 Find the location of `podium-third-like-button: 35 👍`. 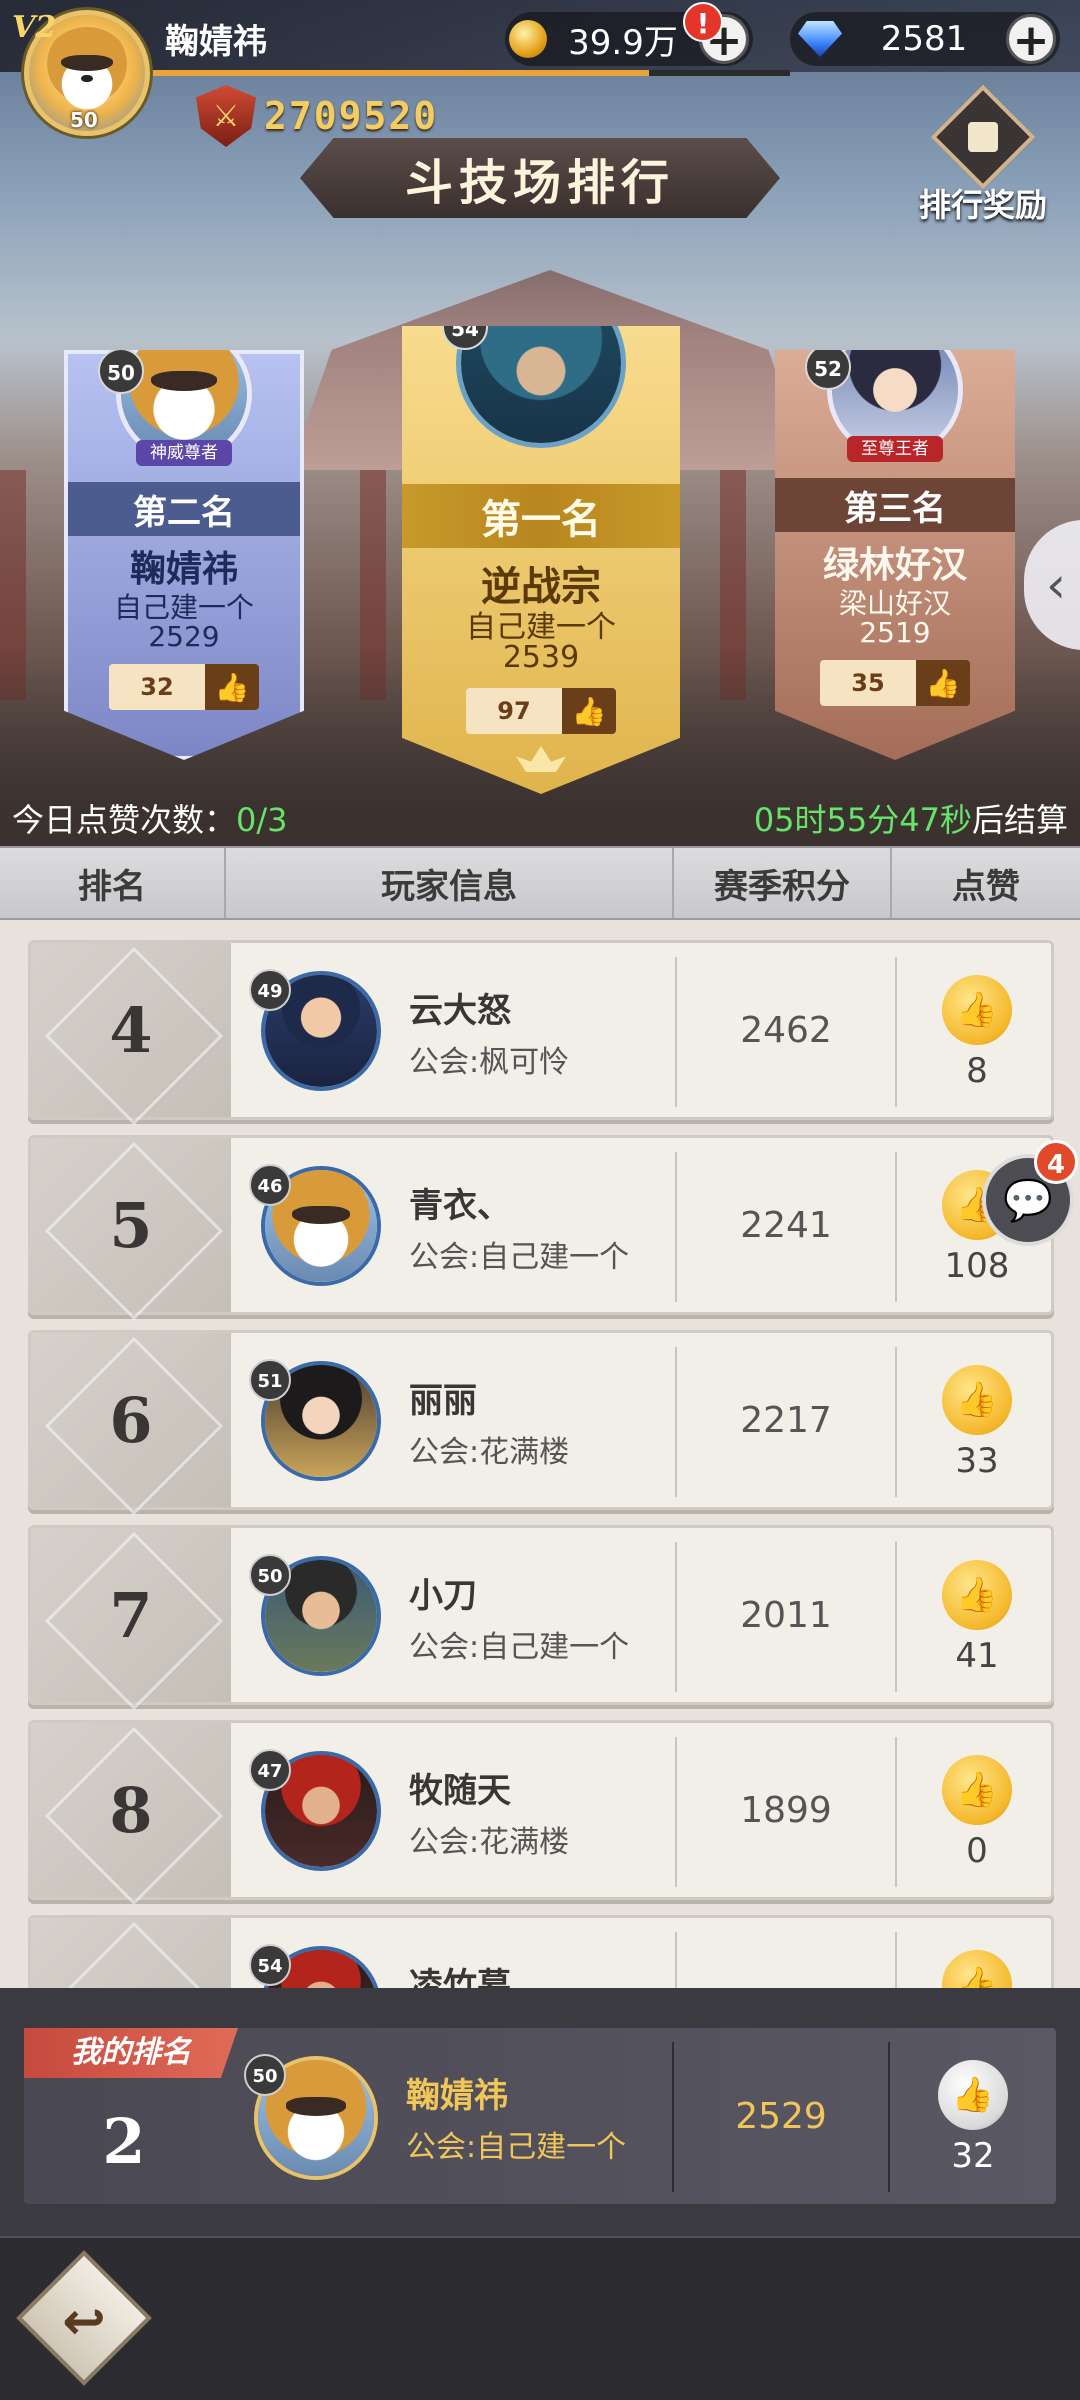

podium-third-like-button: 35 👍 is located at coordinates (895, 683).